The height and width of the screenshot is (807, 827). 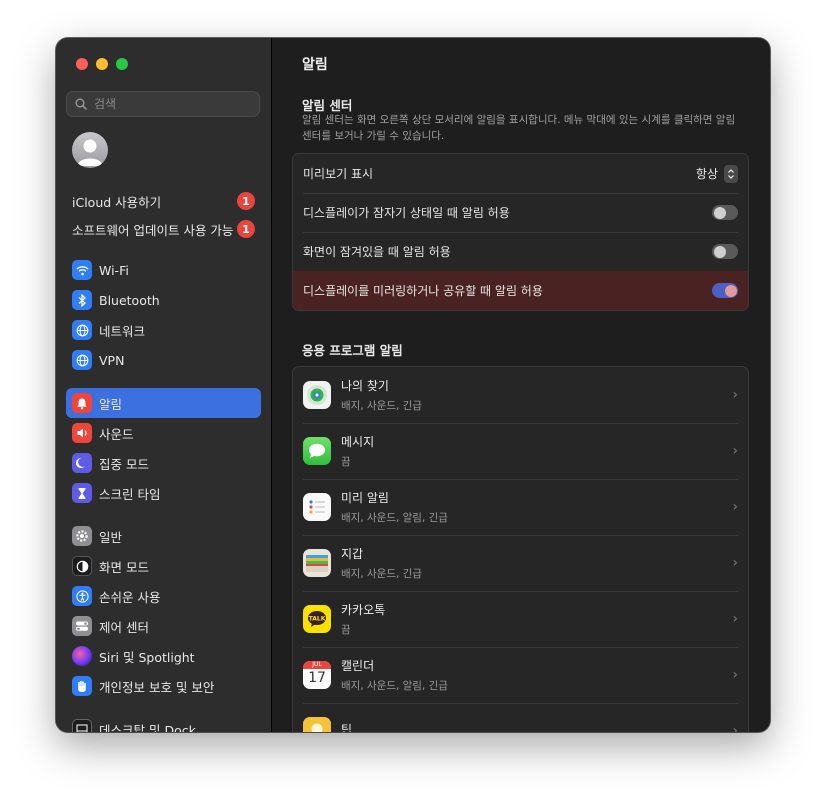 I want to click on svg-text: TALK, so click(x=317, y=619).